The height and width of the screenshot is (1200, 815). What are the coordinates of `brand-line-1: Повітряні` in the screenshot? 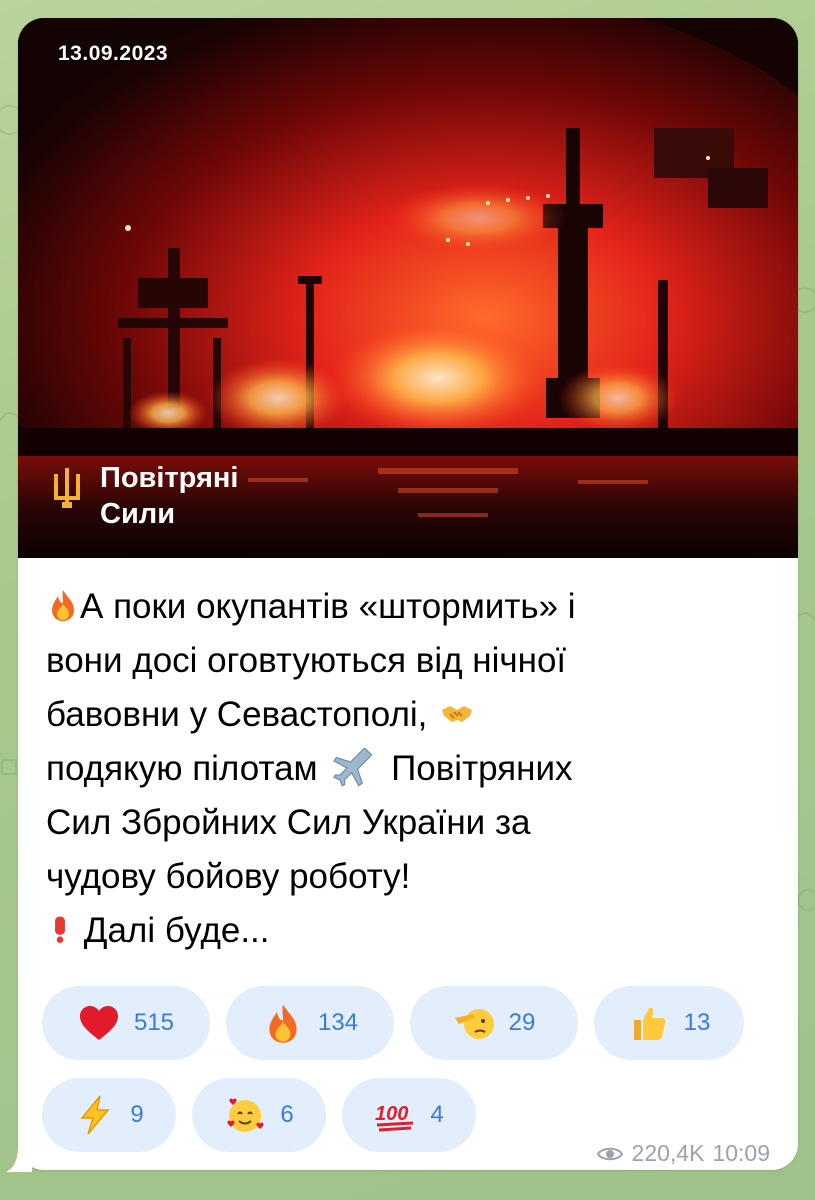 It's located at (169, 478).